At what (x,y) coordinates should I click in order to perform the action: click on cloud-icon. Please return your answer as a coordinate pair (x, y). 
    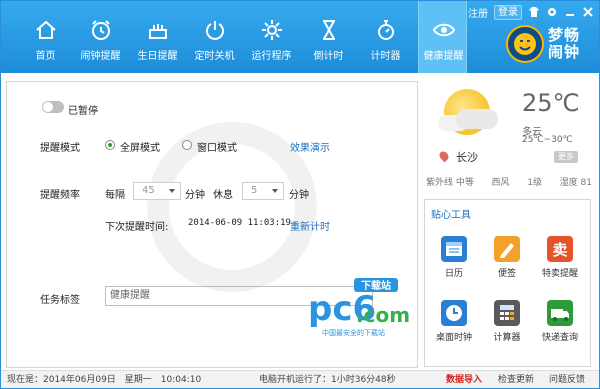
    Looking at the image, I should click on (477, 119).